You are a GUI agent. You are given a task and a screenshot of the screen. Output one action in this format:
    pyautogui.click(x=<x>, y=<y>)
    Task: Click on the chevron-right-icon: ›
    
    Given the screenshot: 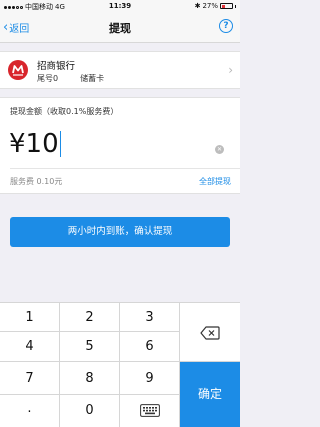 What is the action you would take?
    pyautogui.click(x=230, y=70)
    